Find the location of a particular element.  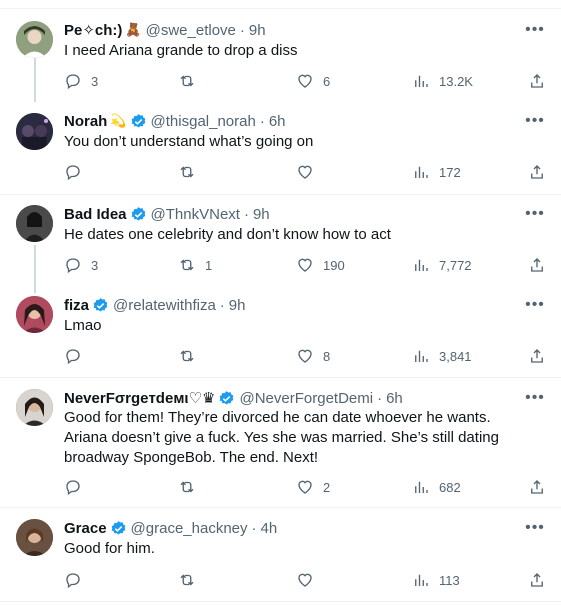

views-button: 113 is located at coordinates (436, 580).